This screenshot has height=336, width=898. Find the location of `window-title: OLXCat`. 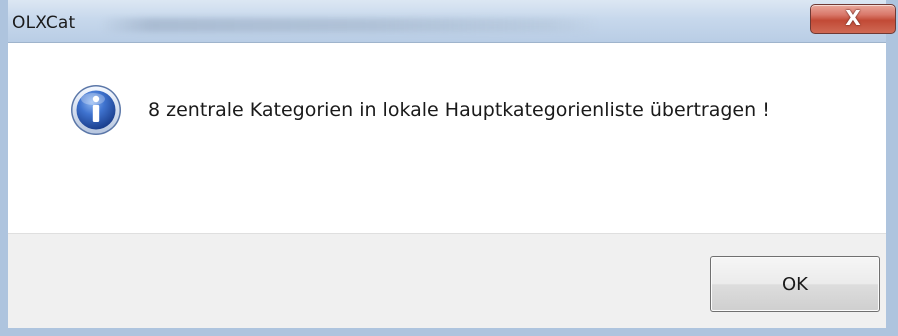

window-title: OLXCat is located at coordinates (44, 23).